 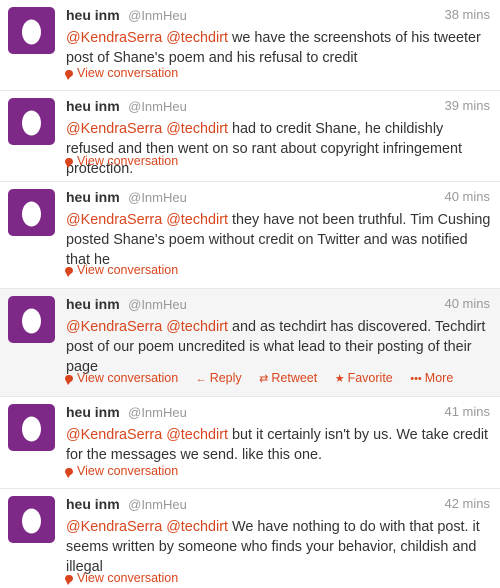 I want to click on tweet-timestamp: 41 mins, so click(x=467, y=412).